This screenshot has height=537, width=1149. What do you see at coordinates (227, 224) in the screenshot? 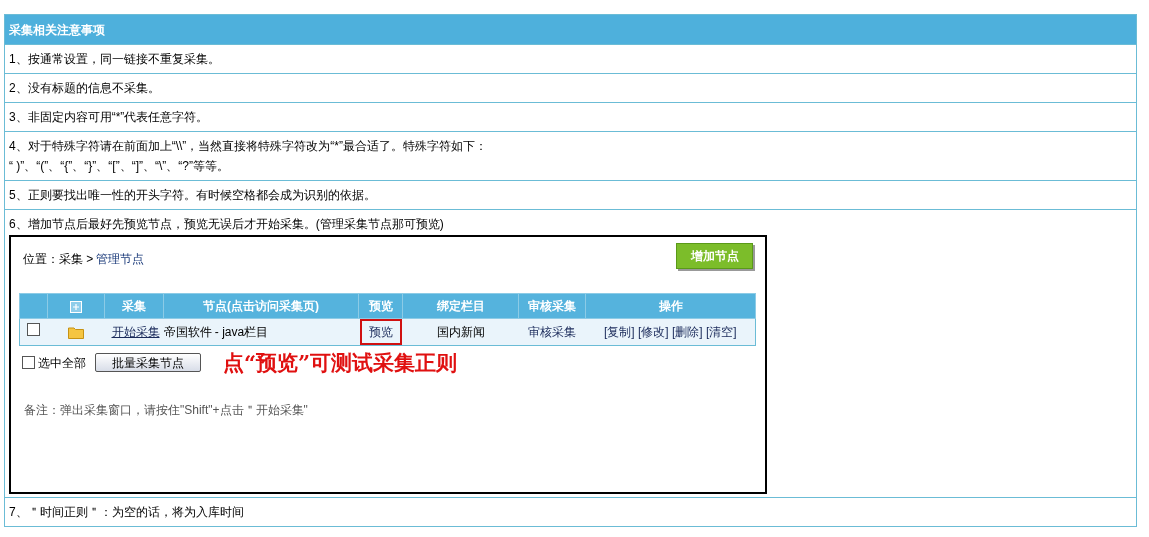
I see `note-text: 6、增加节点后最好先预览节点，预览无误后才开始采集。(管理采集节点那可预览)` at bounding box center [227, 224].